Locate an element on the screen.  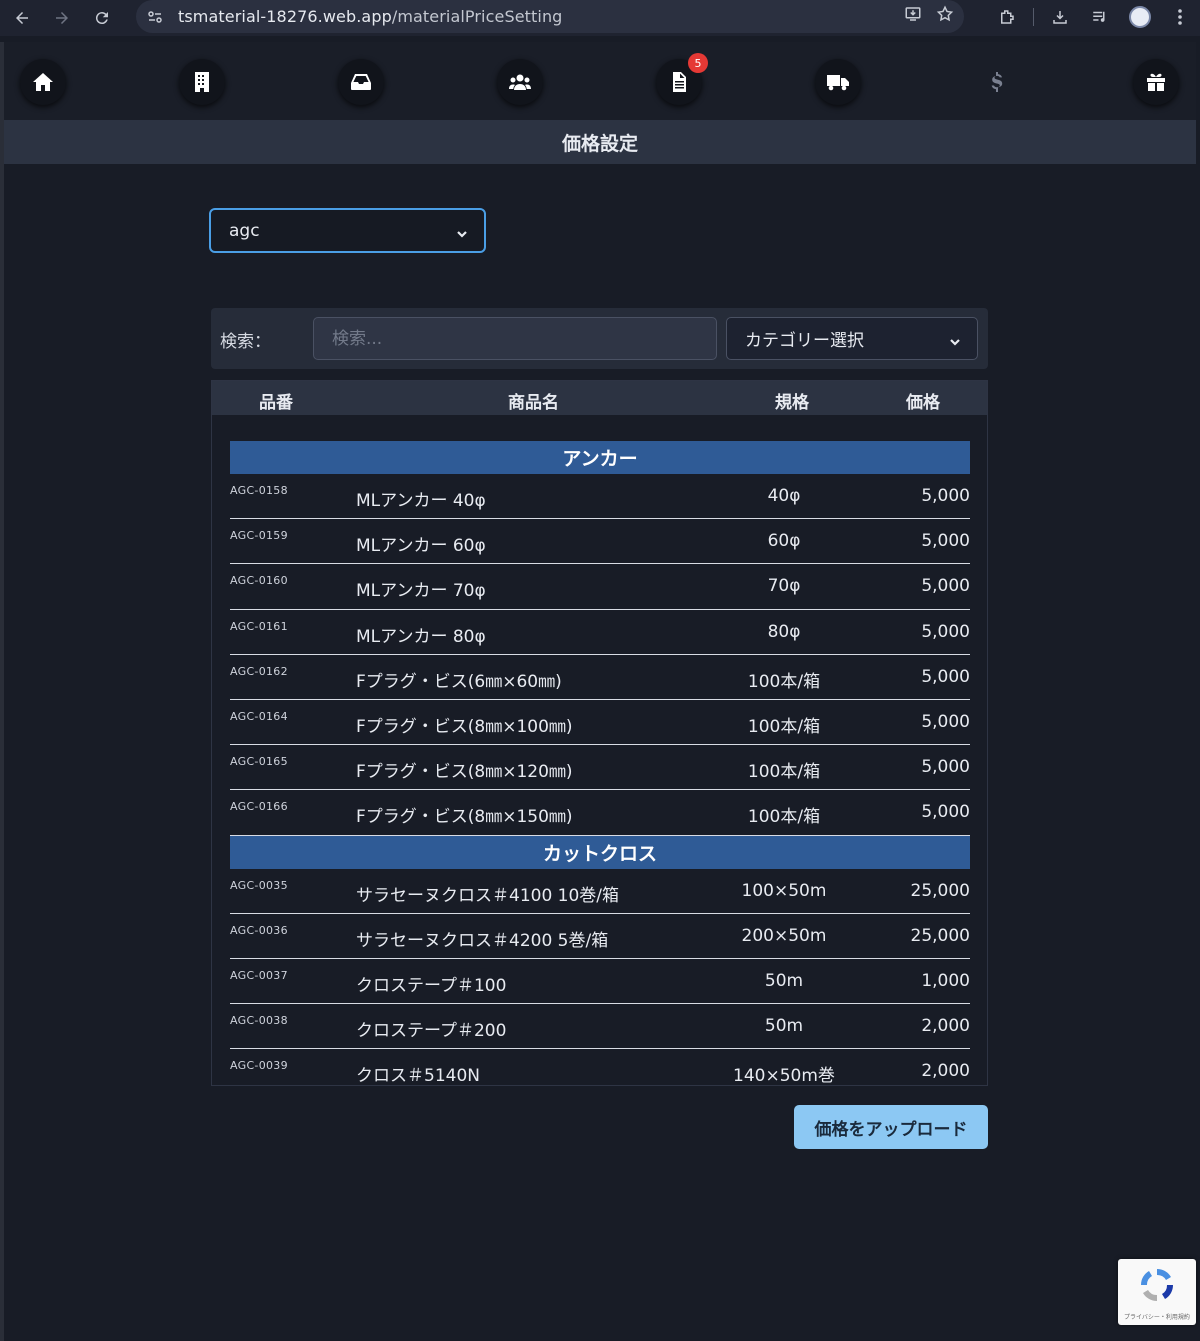
page-title: 価格設定 is located at coordinates (599, 143).